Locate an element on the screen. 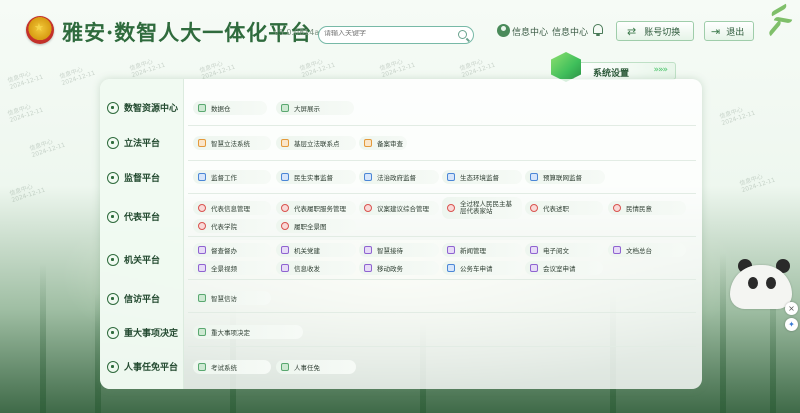  ecology-icon is located at coordinates (451, 177).